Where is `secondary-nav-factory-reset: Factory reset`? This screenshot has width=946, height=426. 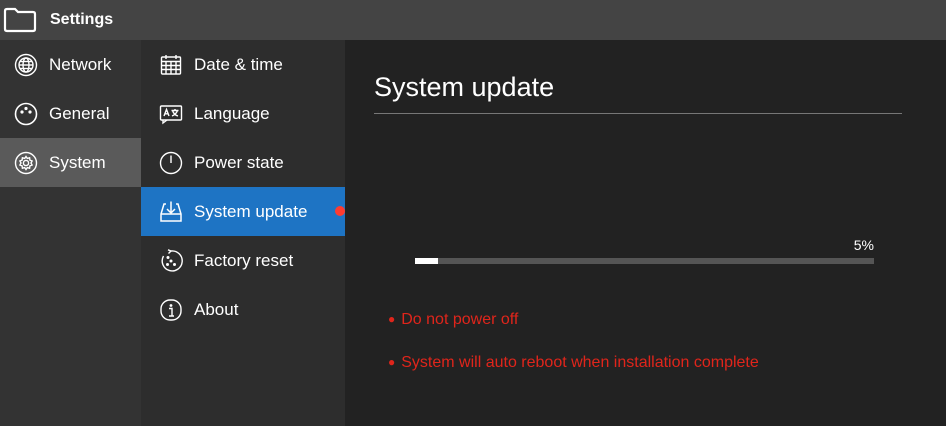
secondary-nav-factory-reset: Factory reset is located at coordinates (243, 260).